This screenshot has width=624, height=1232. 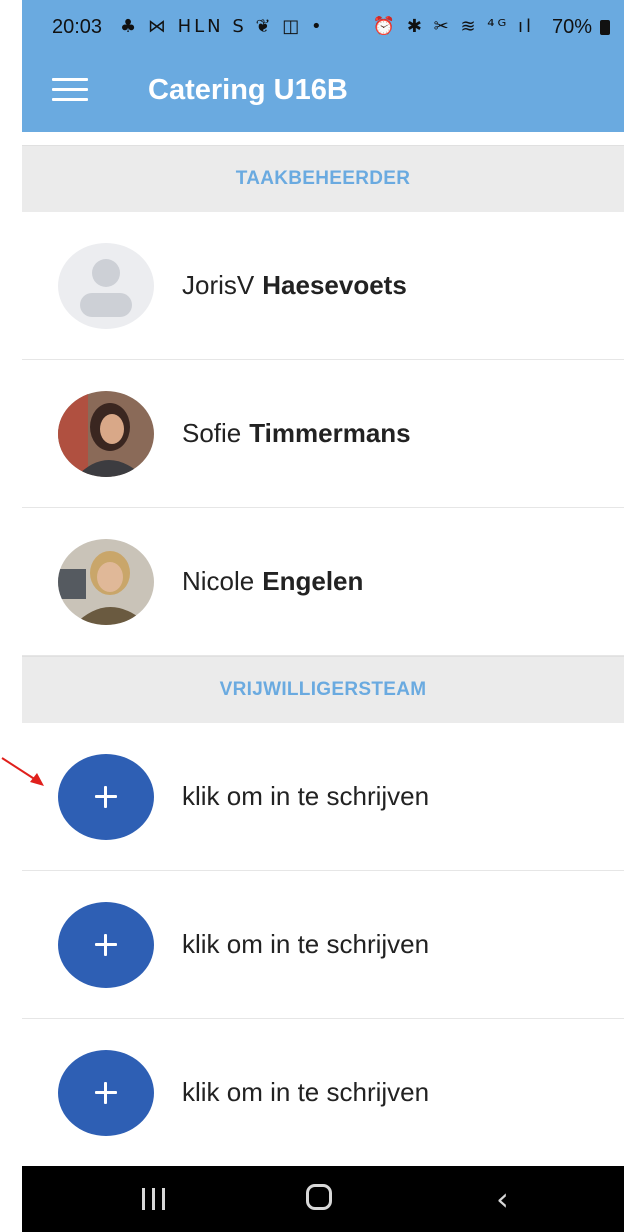 I want to click on first-name: Nicole, so click(x=218, y=581).